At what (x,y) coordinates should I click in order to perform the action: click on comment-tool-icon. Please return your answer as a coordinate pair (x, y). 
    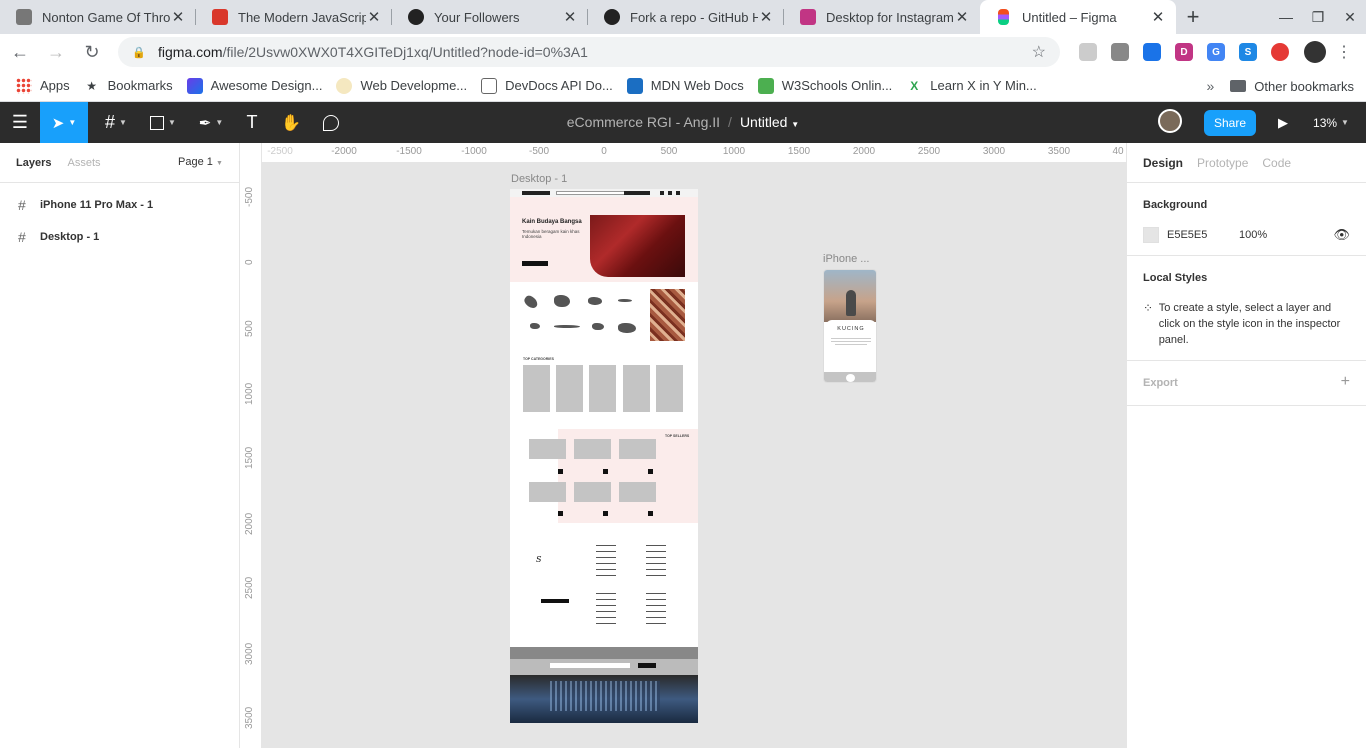
    Looking at the image, I should click on (331, 122).